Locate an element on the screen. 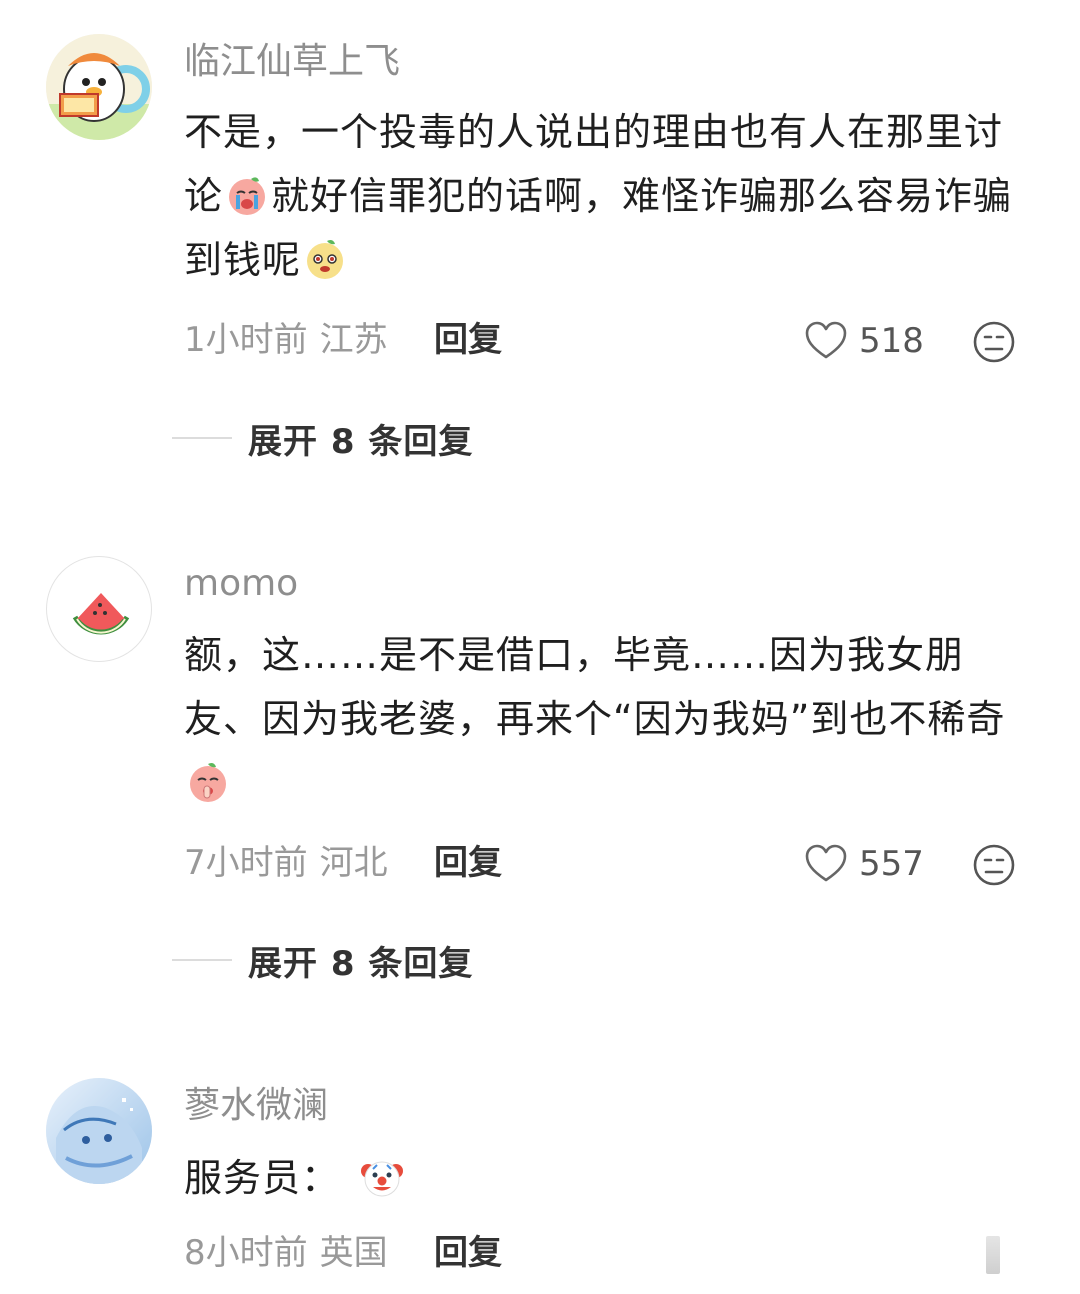 The height and width of the screenshot is (1294, 1080). timestamp: 8小时前 is located at coordinates (246, 1253).